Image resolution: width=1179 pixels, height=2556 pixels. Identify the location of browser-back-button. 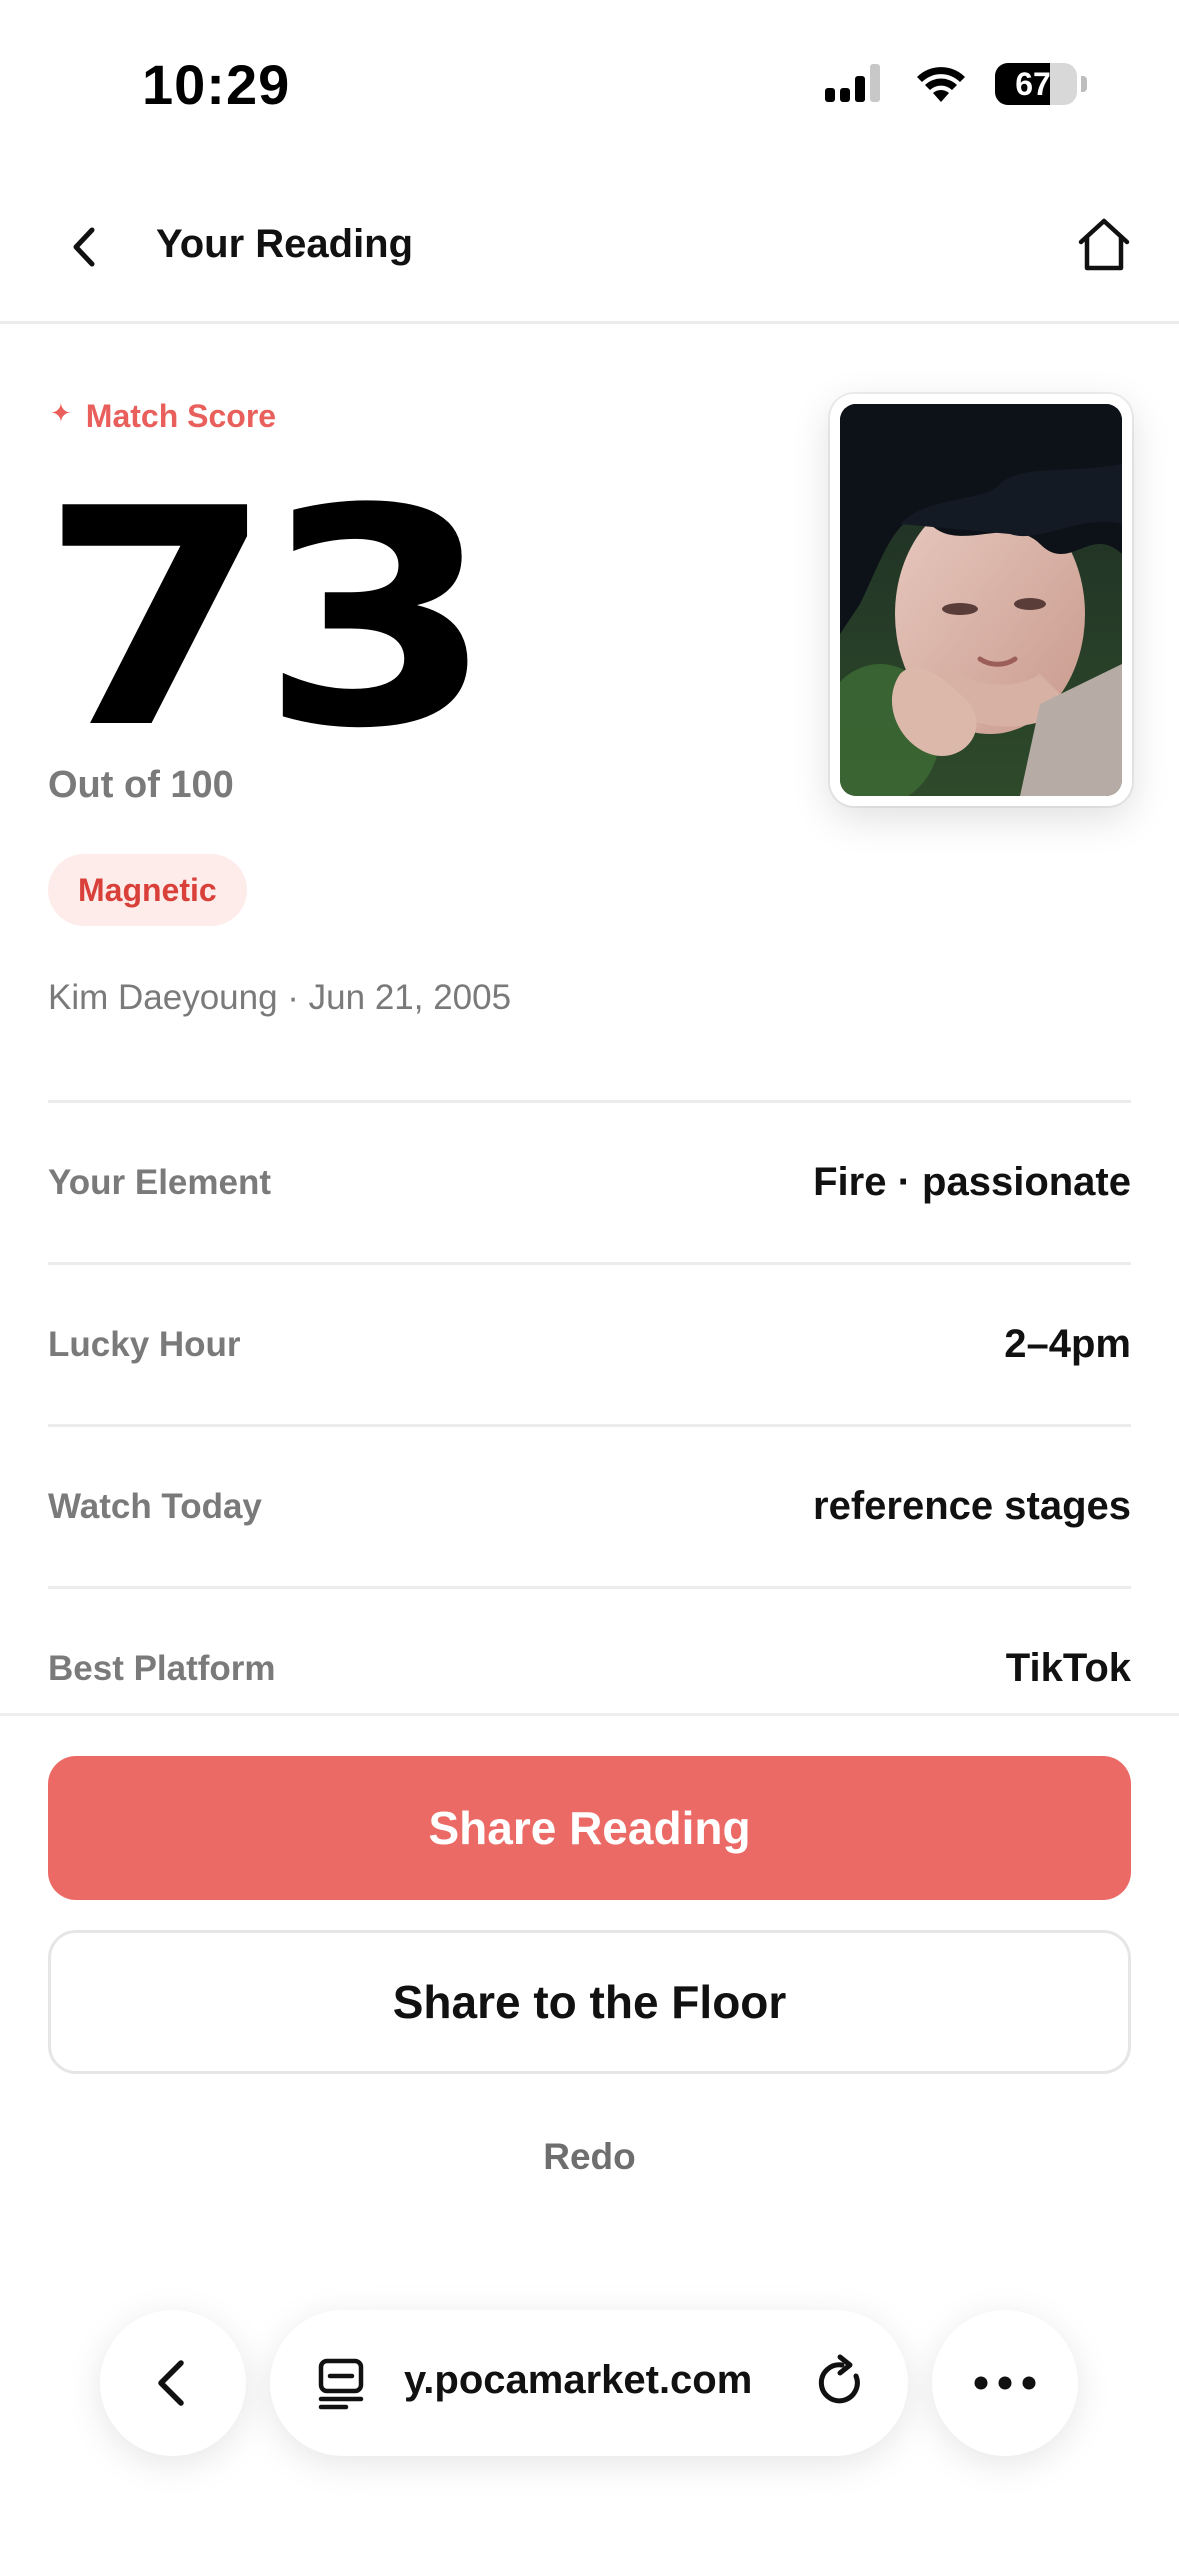
(173, 2383).